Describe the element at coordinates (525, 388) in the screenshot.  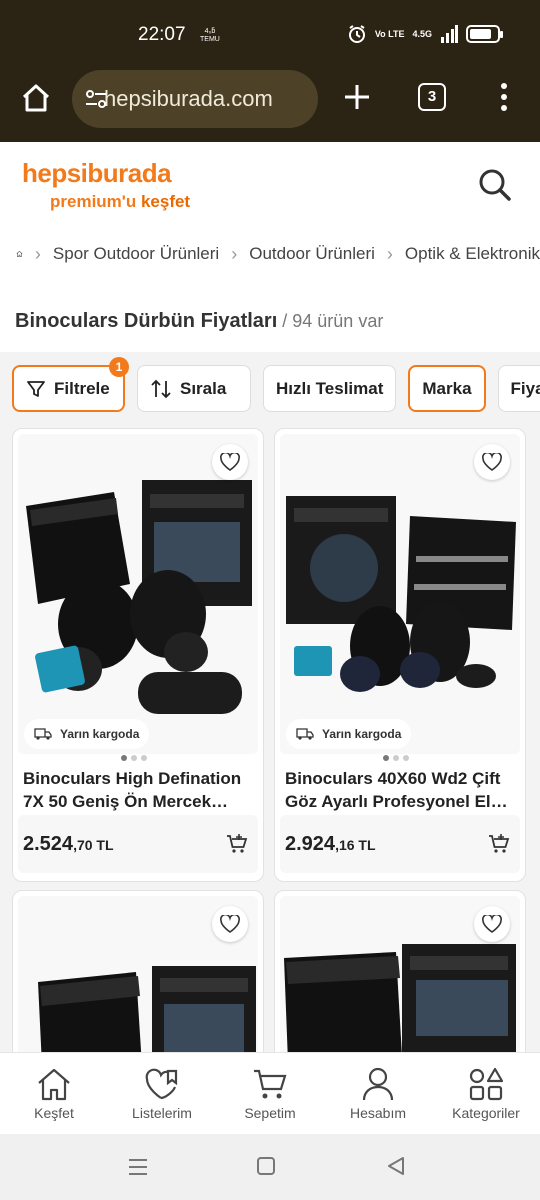
I see `price-label: Fiyat` at that location.